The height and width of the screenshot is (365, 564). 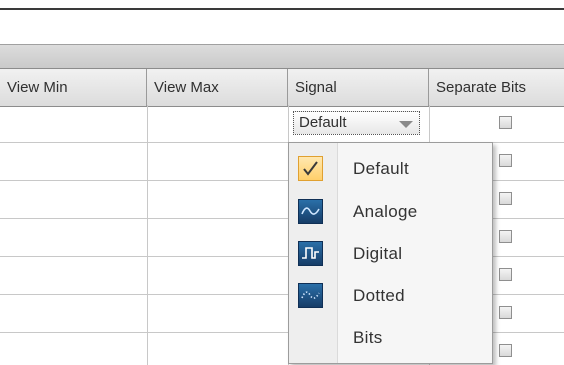 I want to click on menu-item-label: Bits, so click(x=368, y=337).